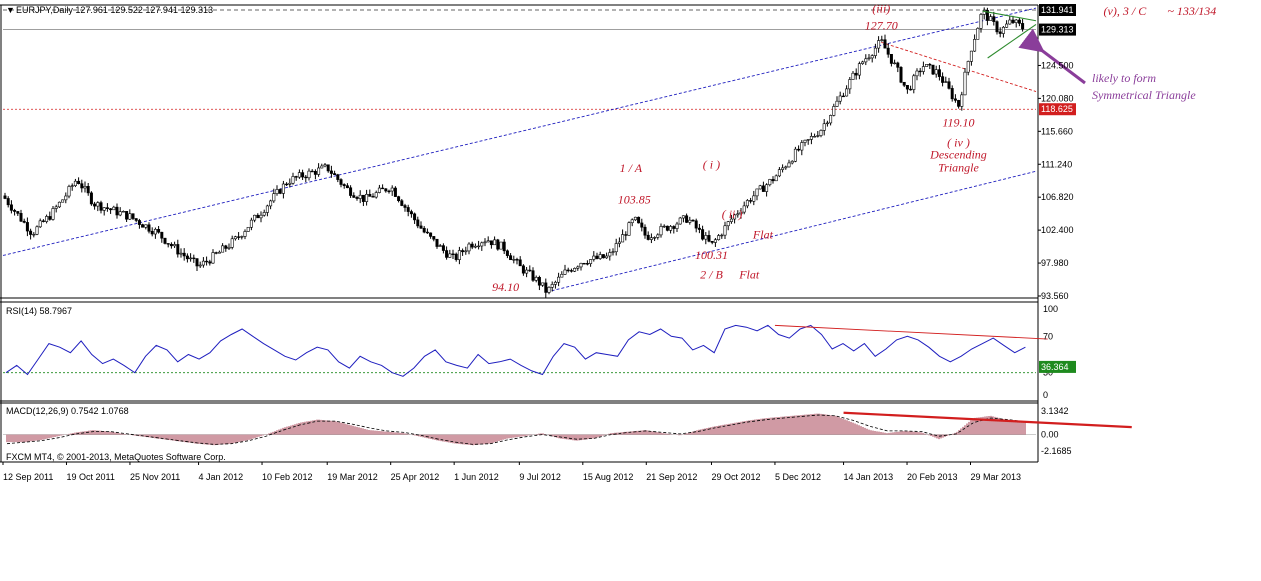  Describe the element at coordinates (798, 477) in the screenshot. I see `x-tick-label: 5 Dec 2012` at that location.